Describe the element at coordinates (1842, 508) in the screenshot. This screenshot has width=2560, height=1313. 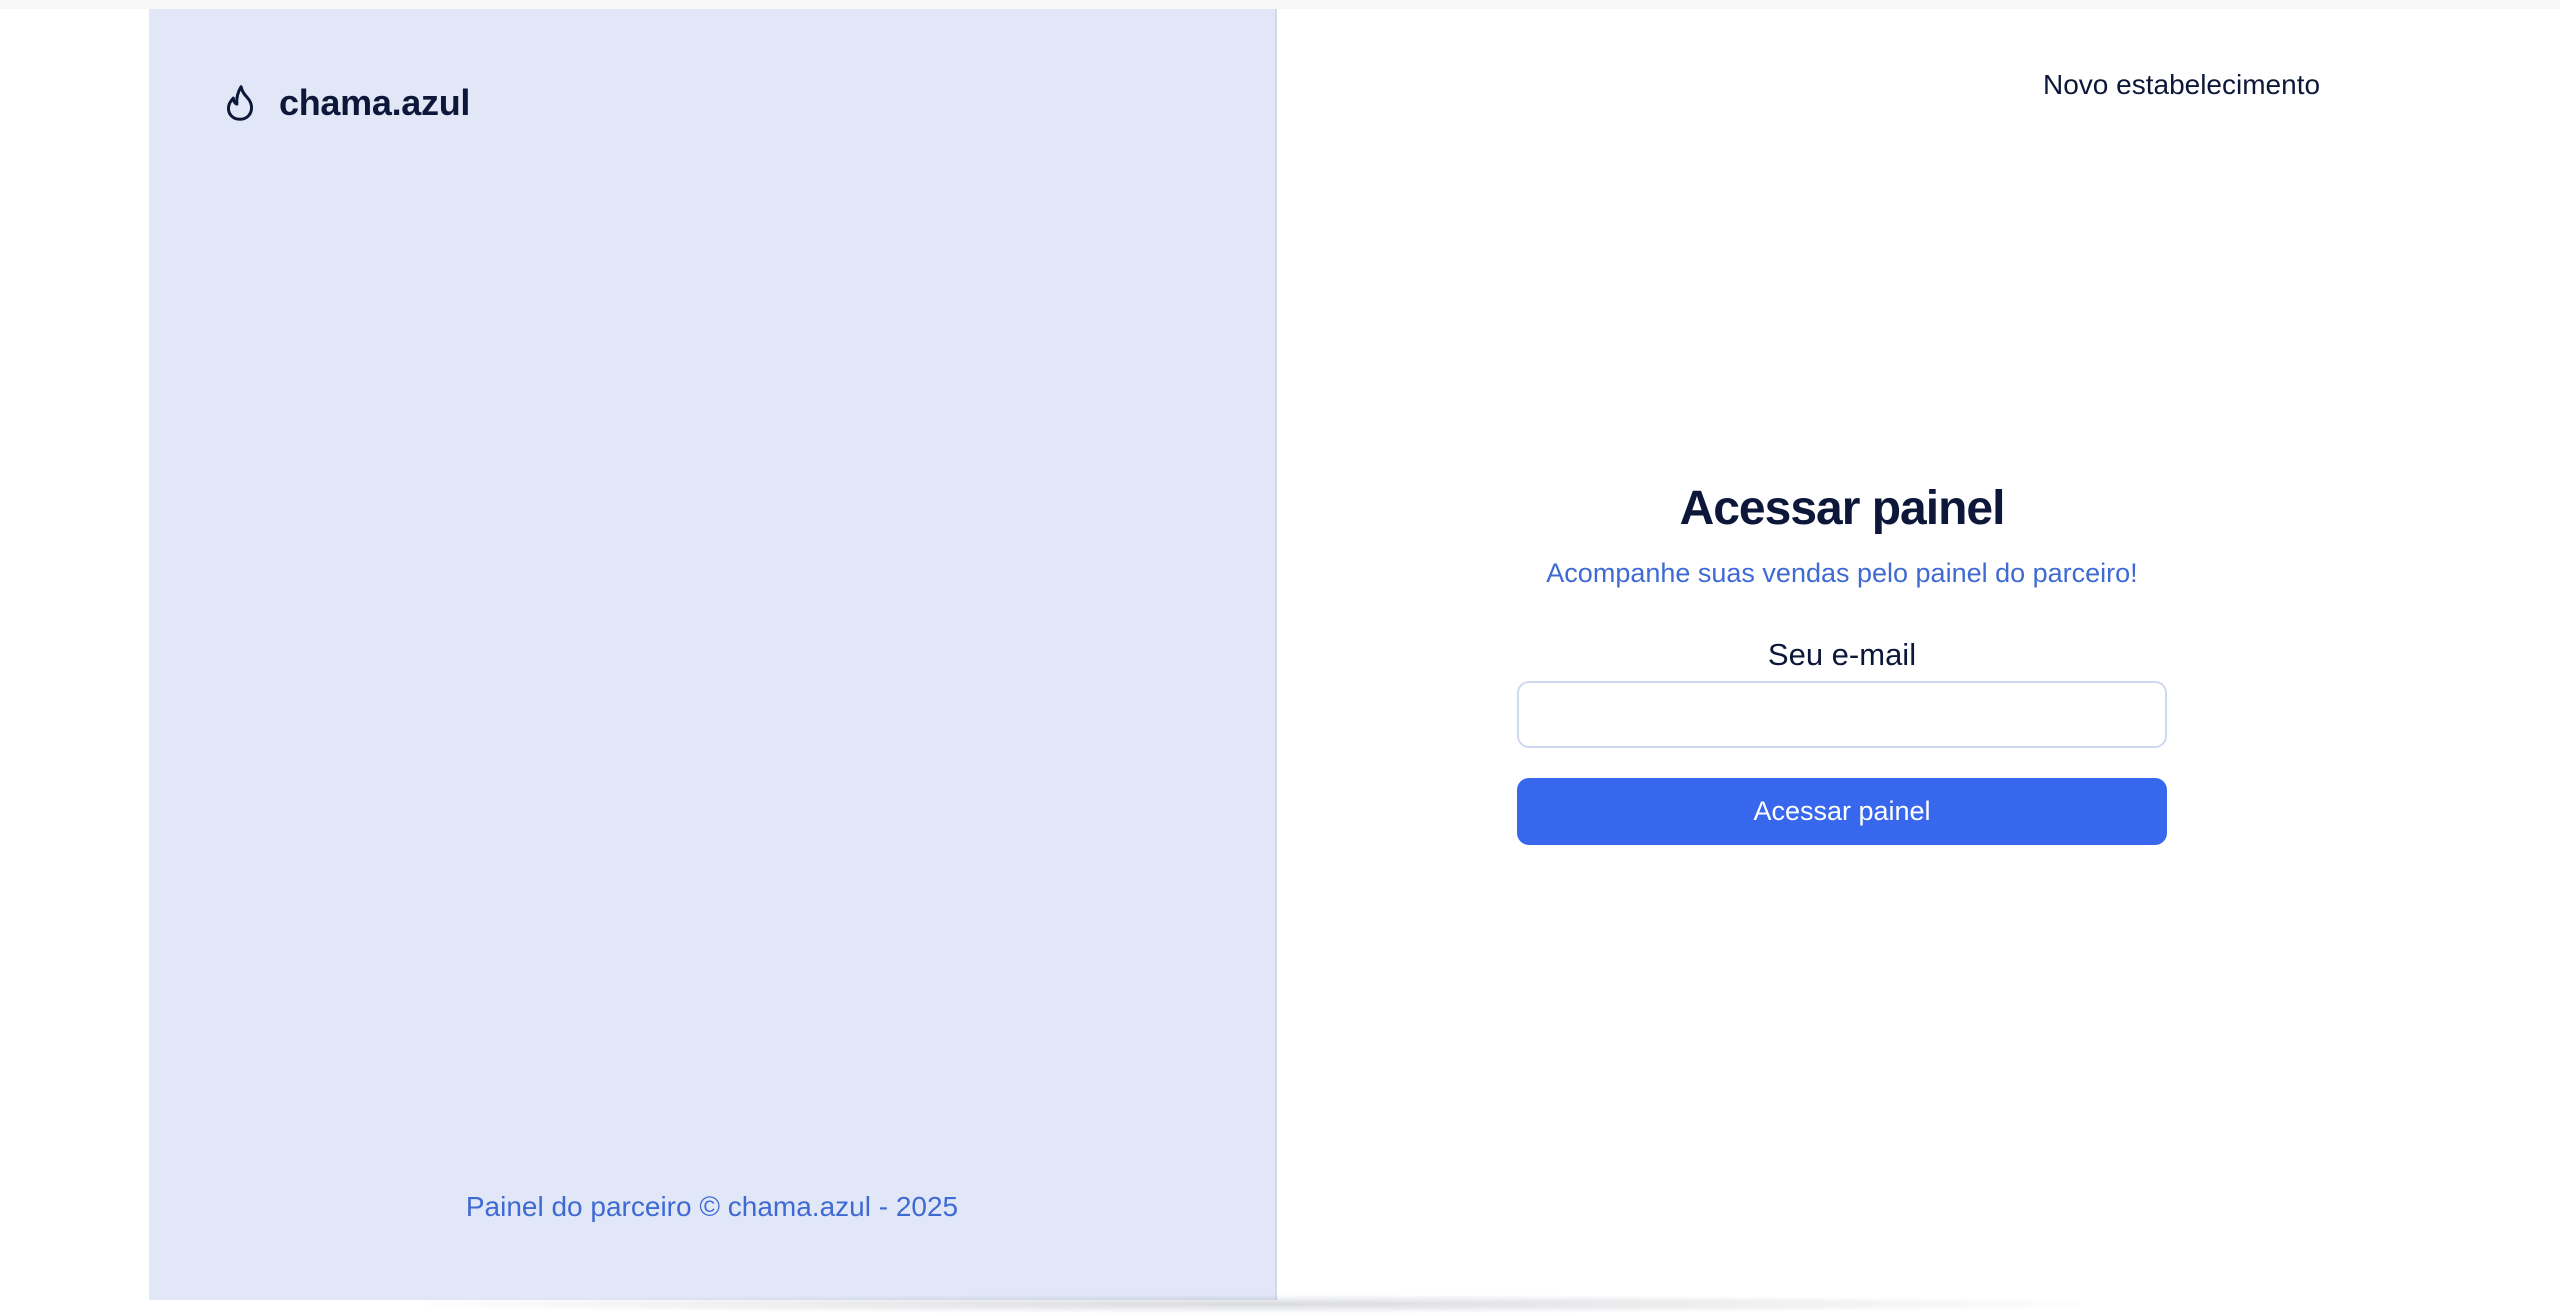
I see `login-title: Acessar painel` at that location.